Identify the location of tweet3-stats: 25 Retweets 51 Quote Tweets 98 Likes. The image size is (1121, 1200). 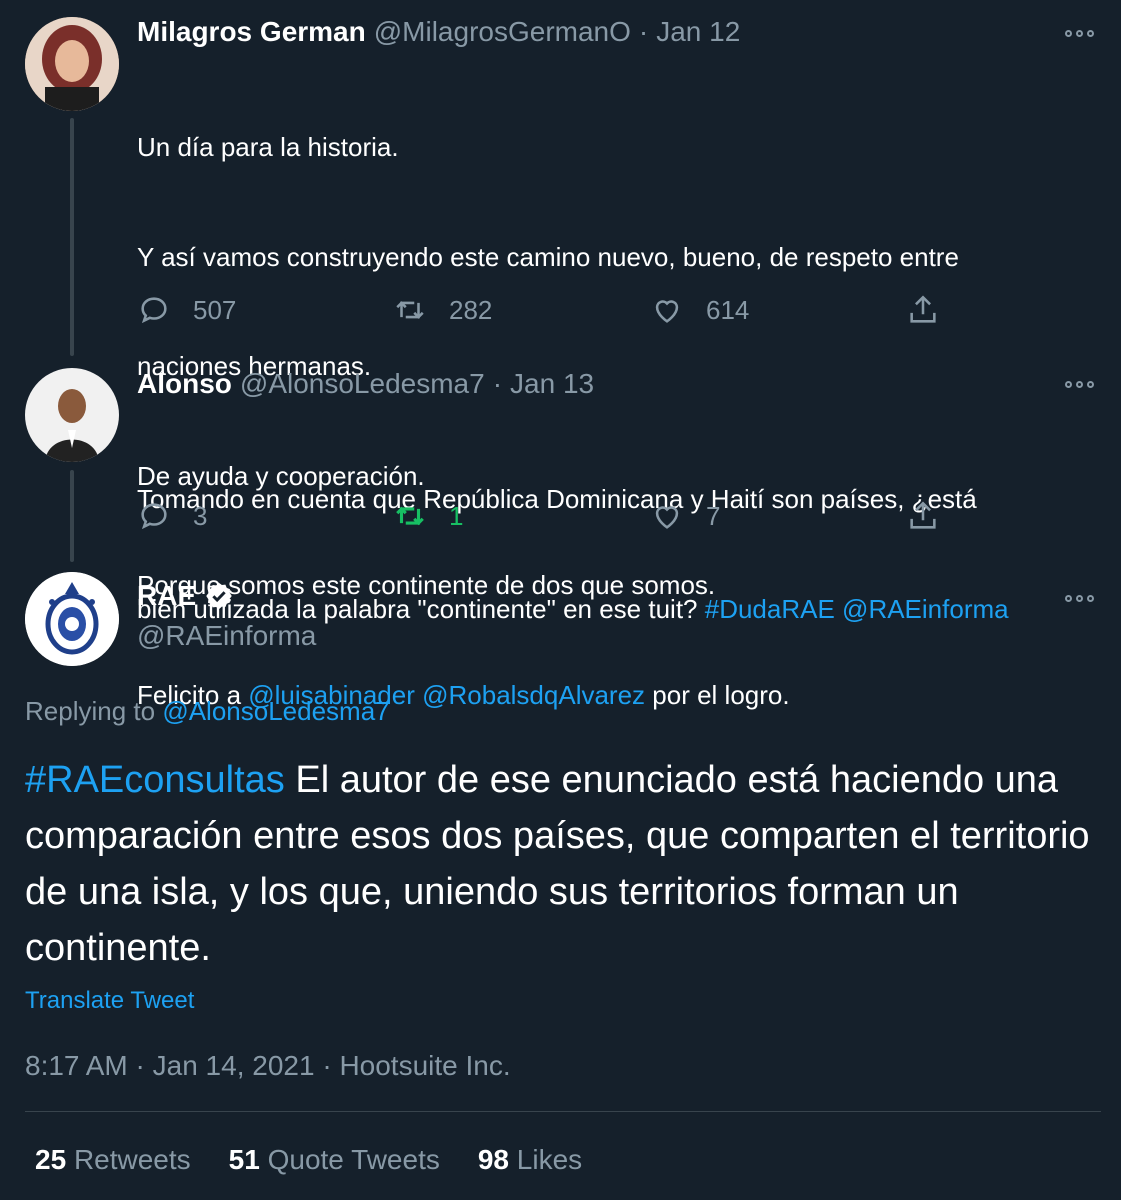
(308, 1160).